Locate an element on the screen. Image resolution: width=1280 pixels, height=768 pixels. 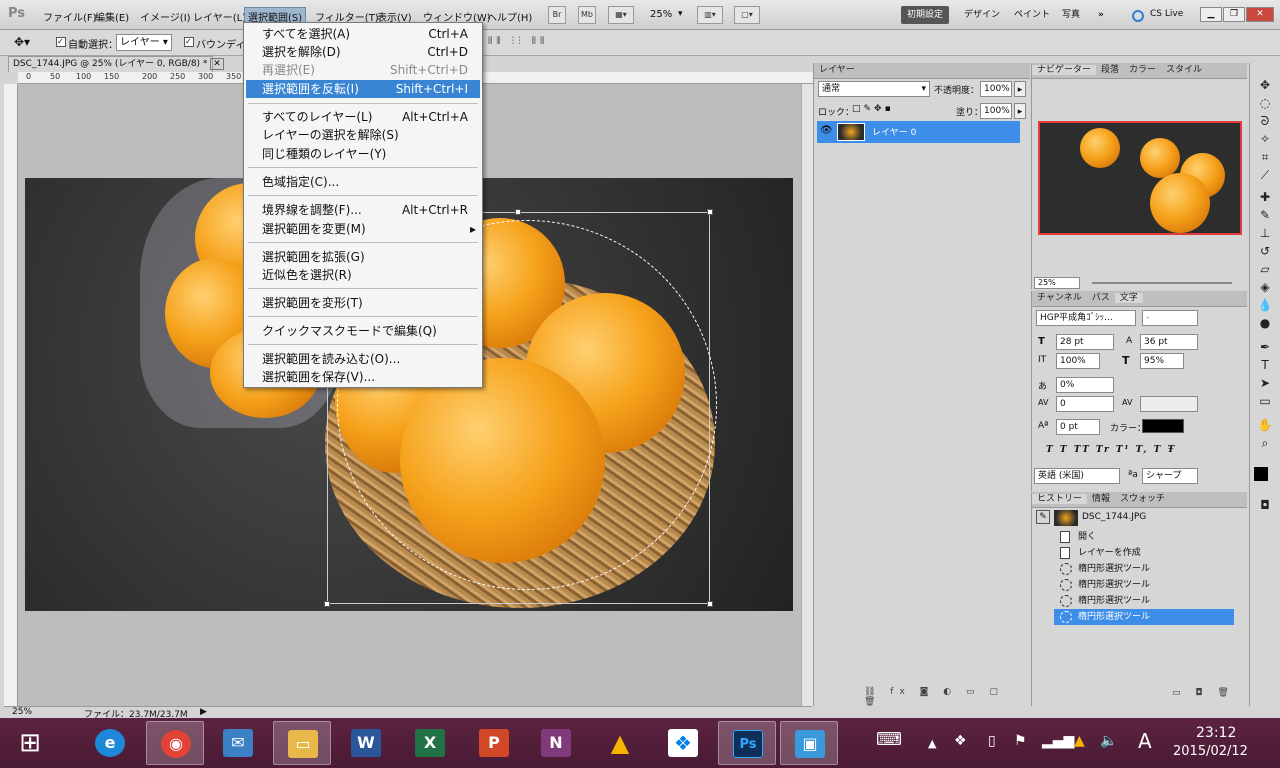
taskbar-app-photoshop: Ps is located at coordinates (747, 743).